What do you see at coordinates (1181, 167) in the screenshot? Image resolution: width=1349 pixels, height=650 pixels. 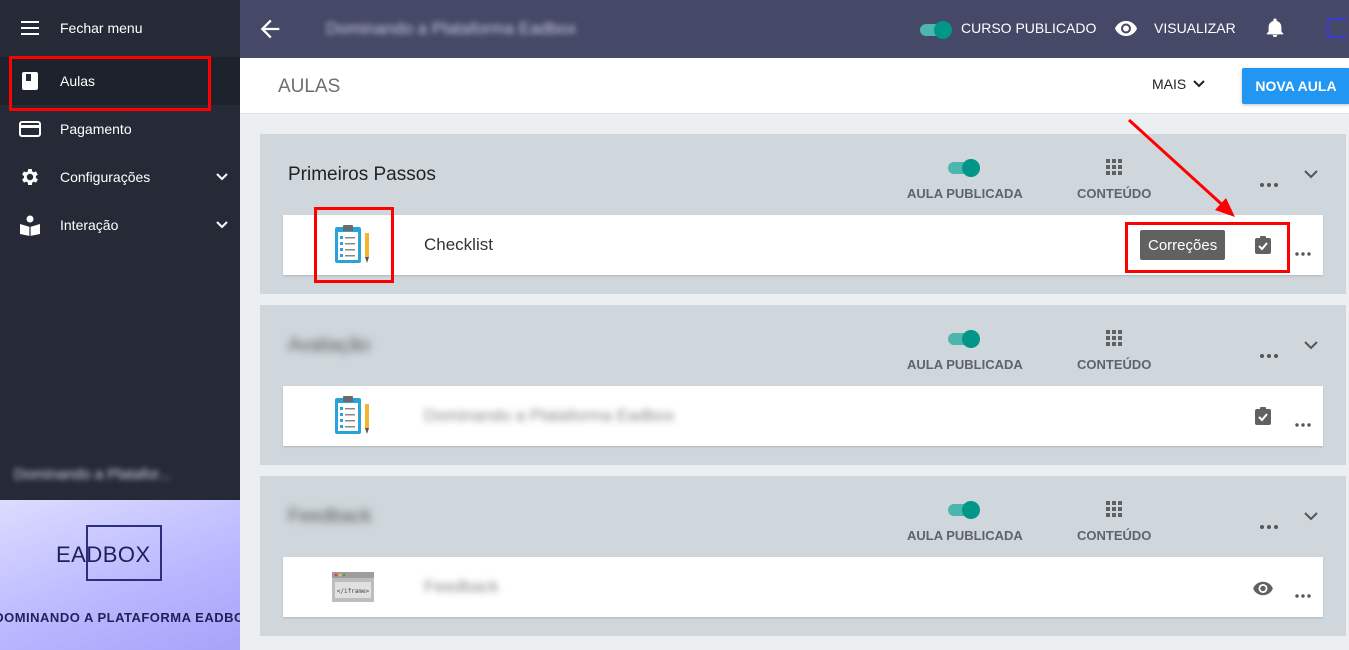 I see `annotation-arrow` at bounding box center [1181, 167].